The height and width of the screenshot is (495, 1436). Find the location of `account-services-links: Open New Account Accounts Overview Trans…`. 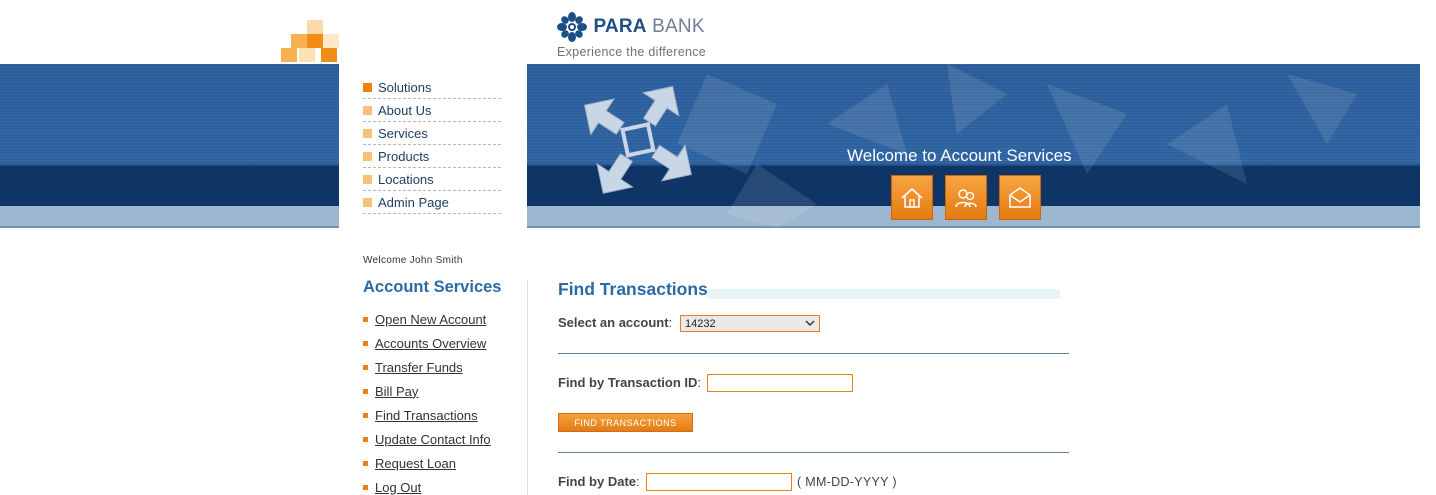

account-services-links: Open New Account Accounts Overview Trans… is located at coordinates (427, 401).